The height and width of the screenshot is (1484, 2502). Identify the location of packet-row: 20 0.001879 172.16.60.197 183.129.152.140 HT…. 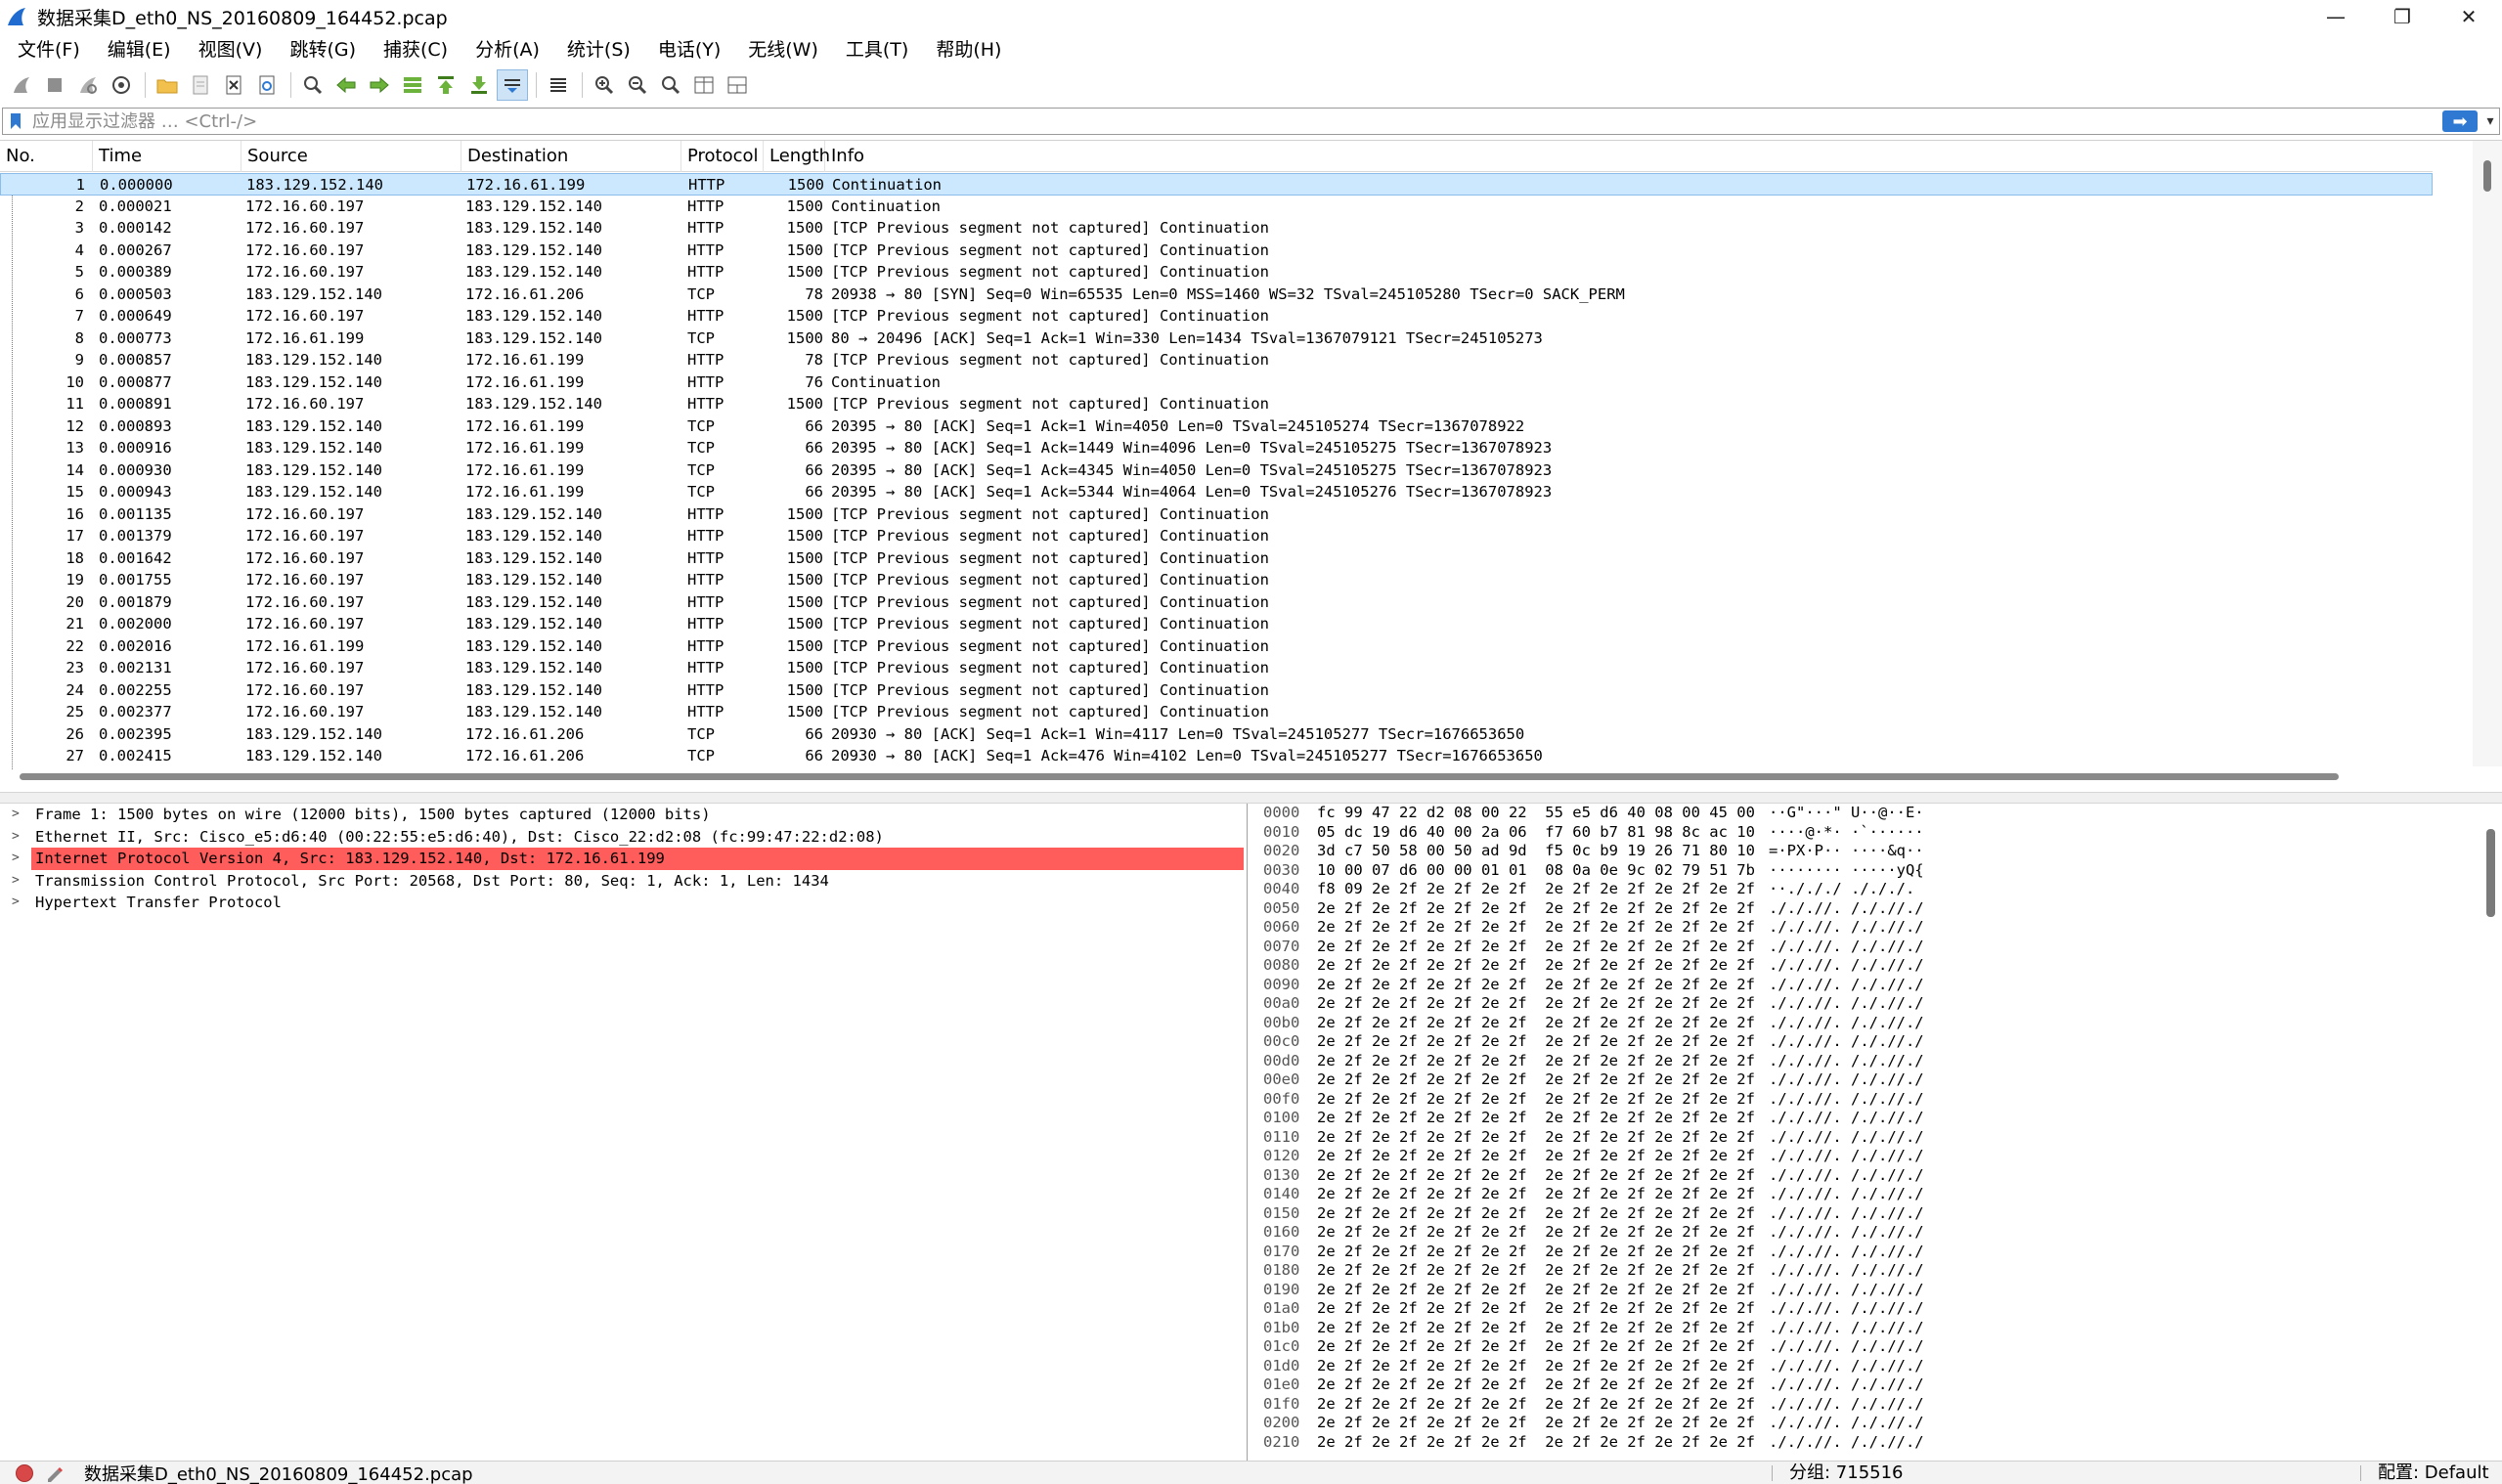
(1216, 602).